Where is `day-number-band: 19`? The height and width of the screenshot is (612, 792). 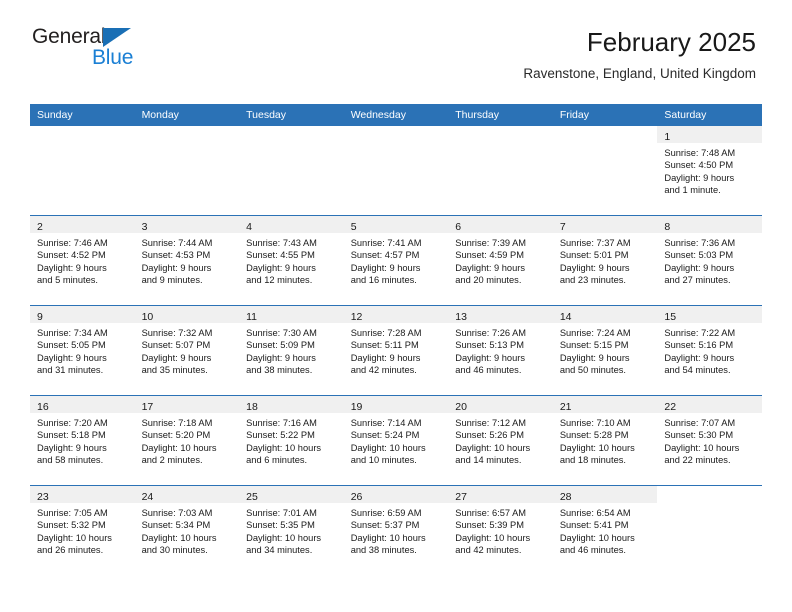
day-number-band: 19 is located at coordinates (396, 404).